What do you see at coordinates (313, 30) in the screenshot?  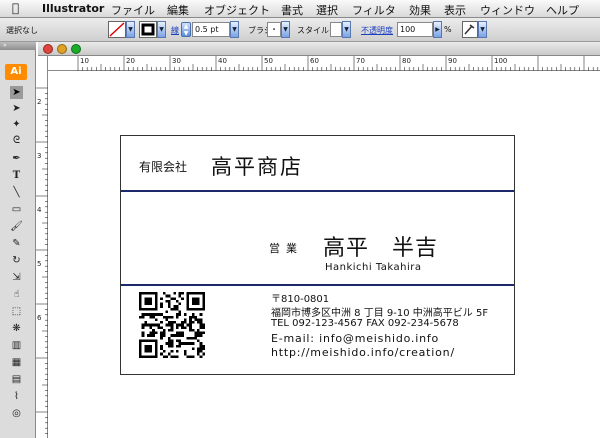 I see `style-label: スタイル` at bounding box center [313, 30].